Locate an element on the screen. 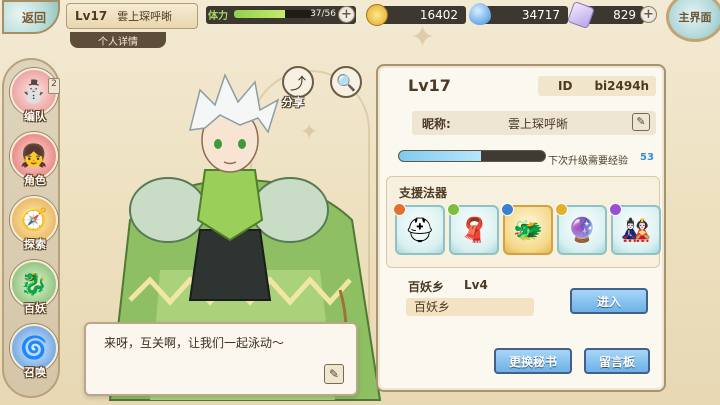 The height and width of the screenshot is (405, 720). enter-guild-button: 进入 is located at coordinates (609, 301).